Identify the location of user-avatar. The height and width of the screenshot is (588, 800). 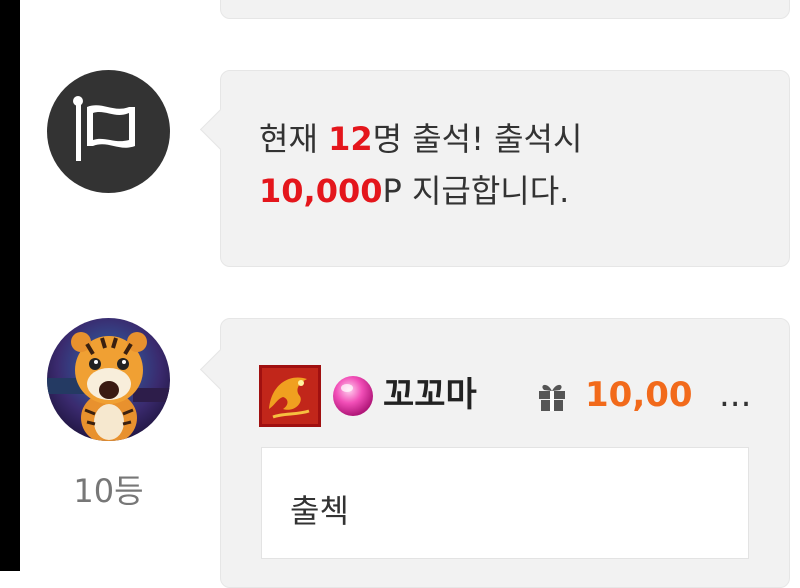
(108, 379).